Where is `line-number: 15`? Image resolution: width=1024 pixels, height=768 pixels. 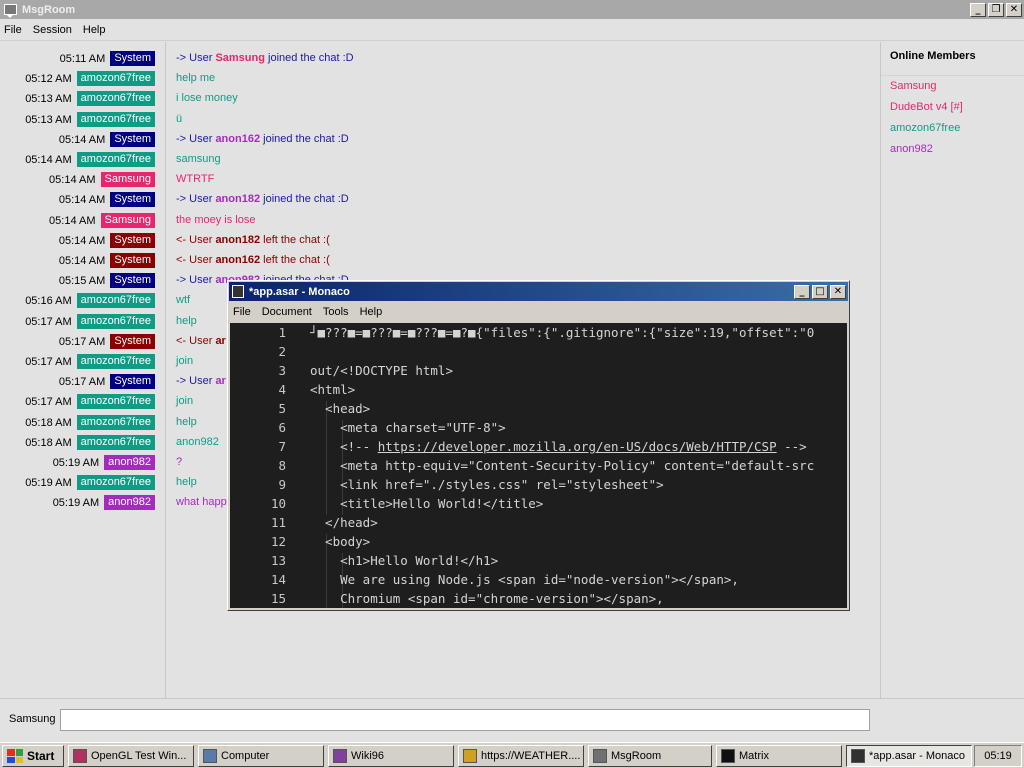 line-number: 15 is located at coordinates (278, 598).